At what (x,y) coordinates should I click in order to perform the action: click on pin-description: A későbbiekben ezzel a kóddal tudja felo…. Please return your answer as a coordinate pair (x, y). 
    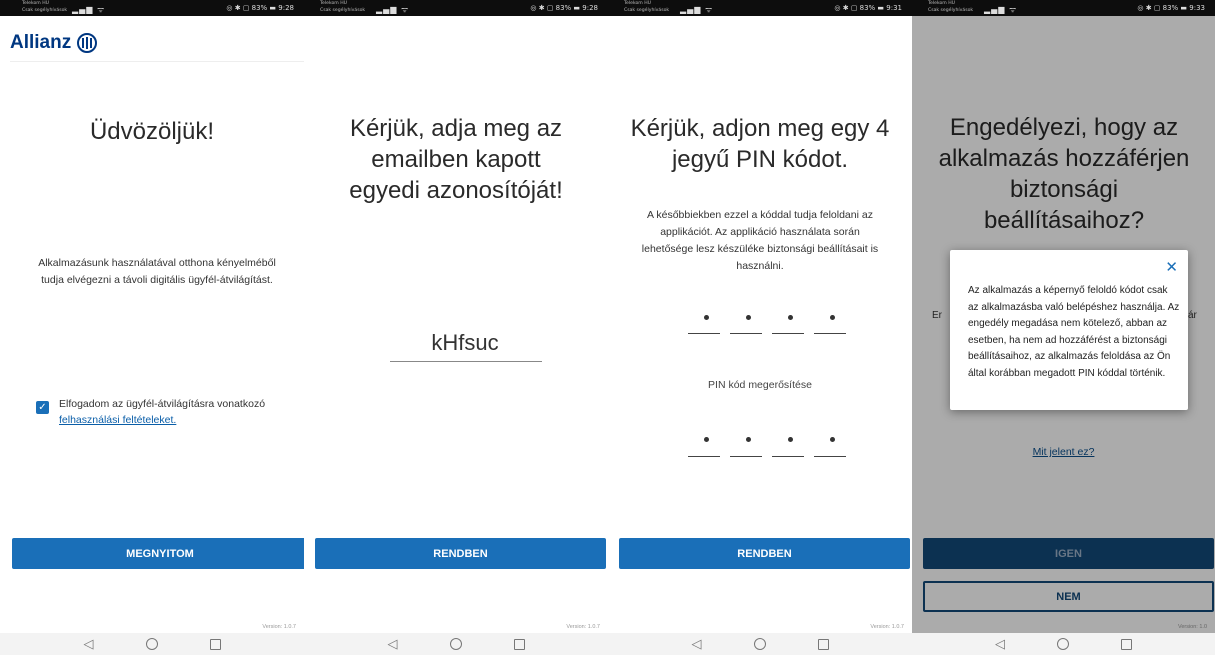
    Looking at the image, I should click on (760, 240).